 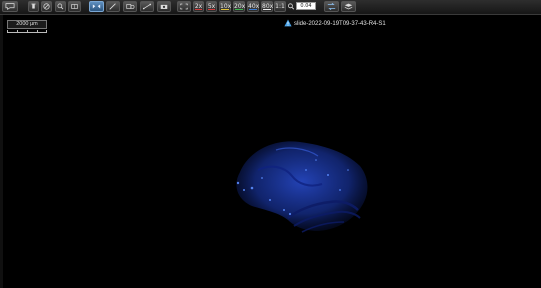 I want to click on list-icon, so click(x=74, y=6).